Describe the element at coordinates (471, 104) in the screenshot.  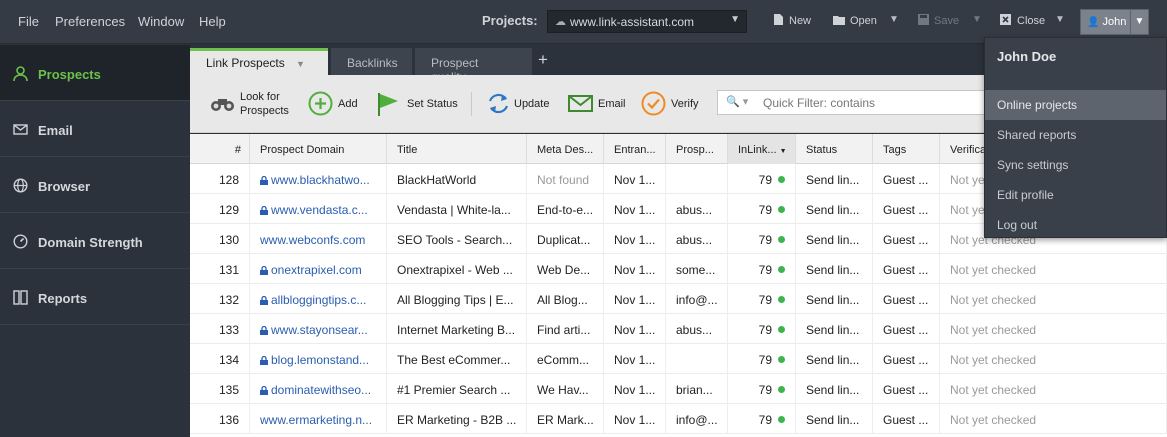
I see `toolbar-separator` at that location.